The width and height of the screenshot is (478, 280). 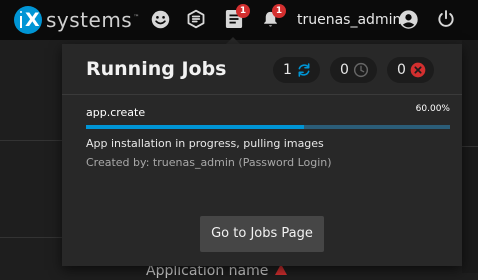 What do you see at coordinates (28, 20) in the screenshot?
I see `ix-logo-mark: X` at bounding box center [28, 20].